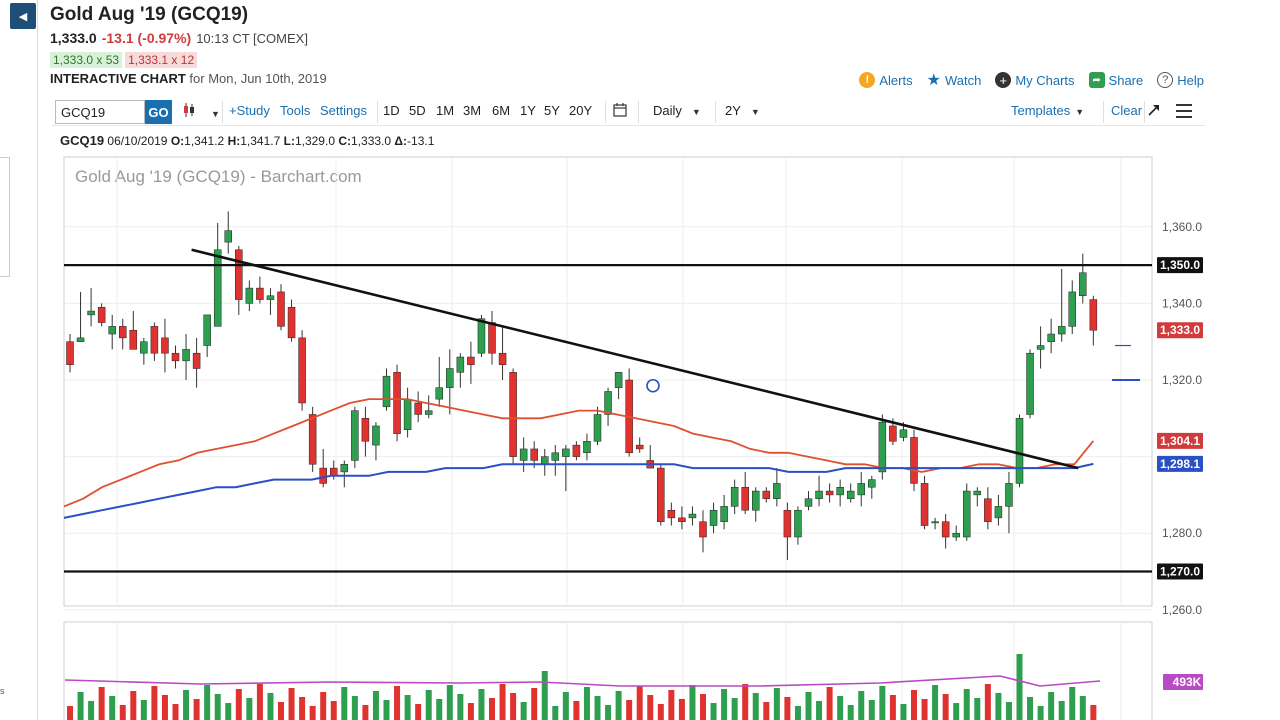 This screenshot has height=720, width=1280. Describe the element at coordinates (1182, 418) in the screenshot. I see `y-axis-ticks: 1,360.0 1,340.0 1,320.0 1,280.0 1,260.0` at that location.